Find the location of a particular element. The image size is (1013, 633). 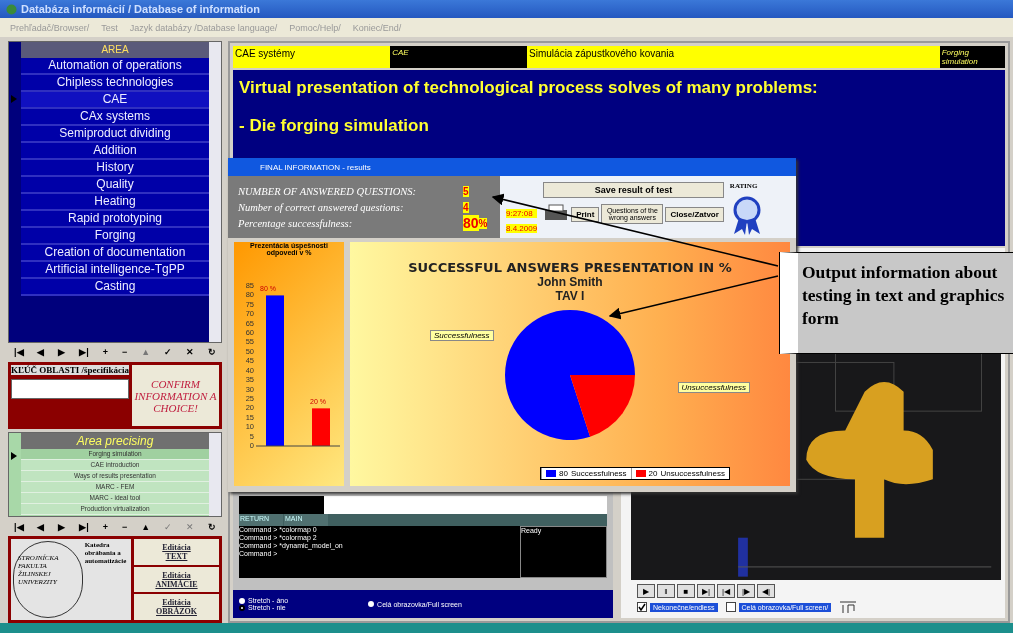

date-text: 8.4.2009 is located at coordinates (522, 228).